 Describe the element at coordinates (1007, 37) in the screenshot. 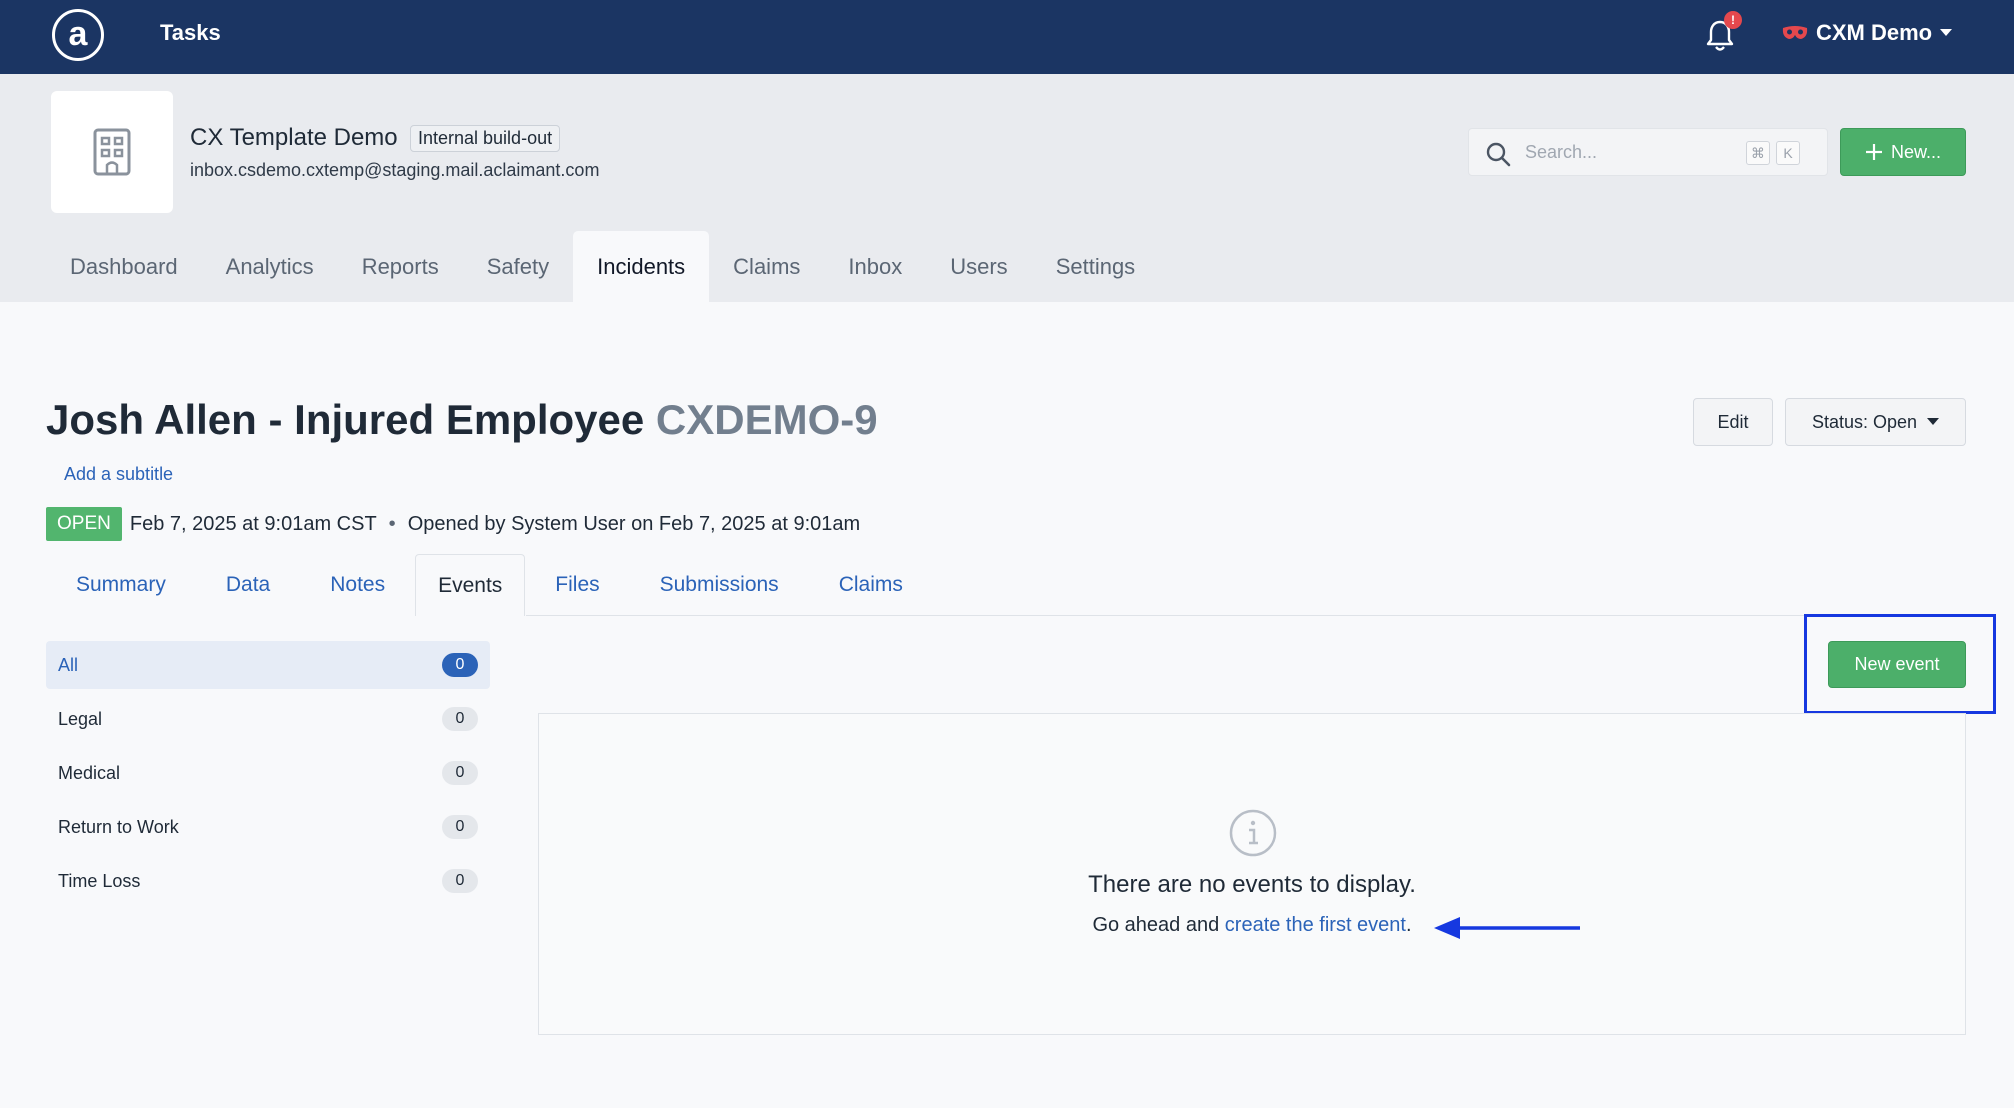

I see `top-navbar: a Tasks ! CXM Demo` at that location.